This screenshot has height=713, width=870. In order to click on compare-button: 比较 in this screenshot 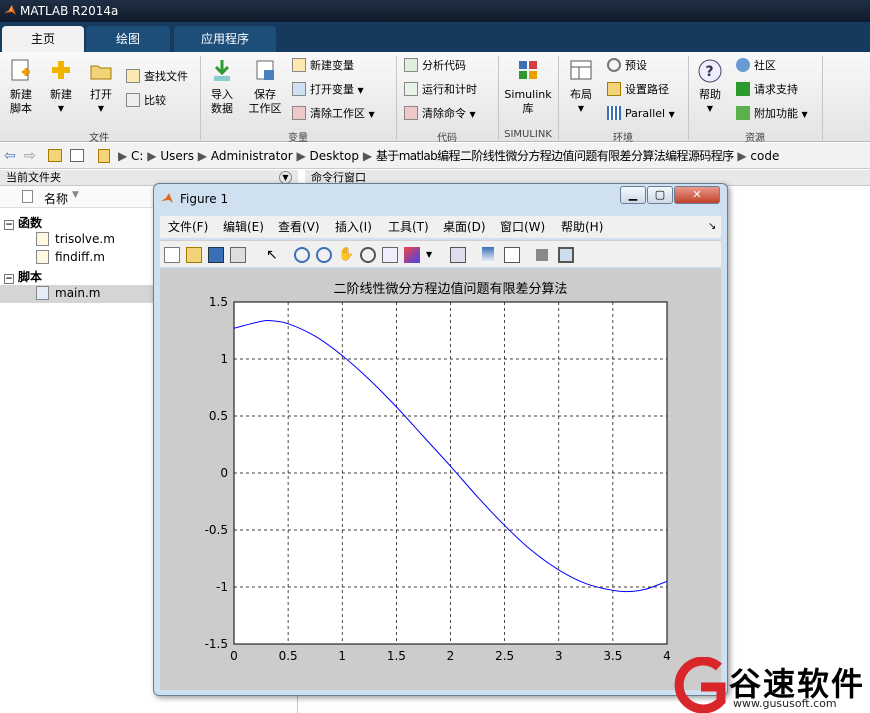, I will do `click(146, 101)`.